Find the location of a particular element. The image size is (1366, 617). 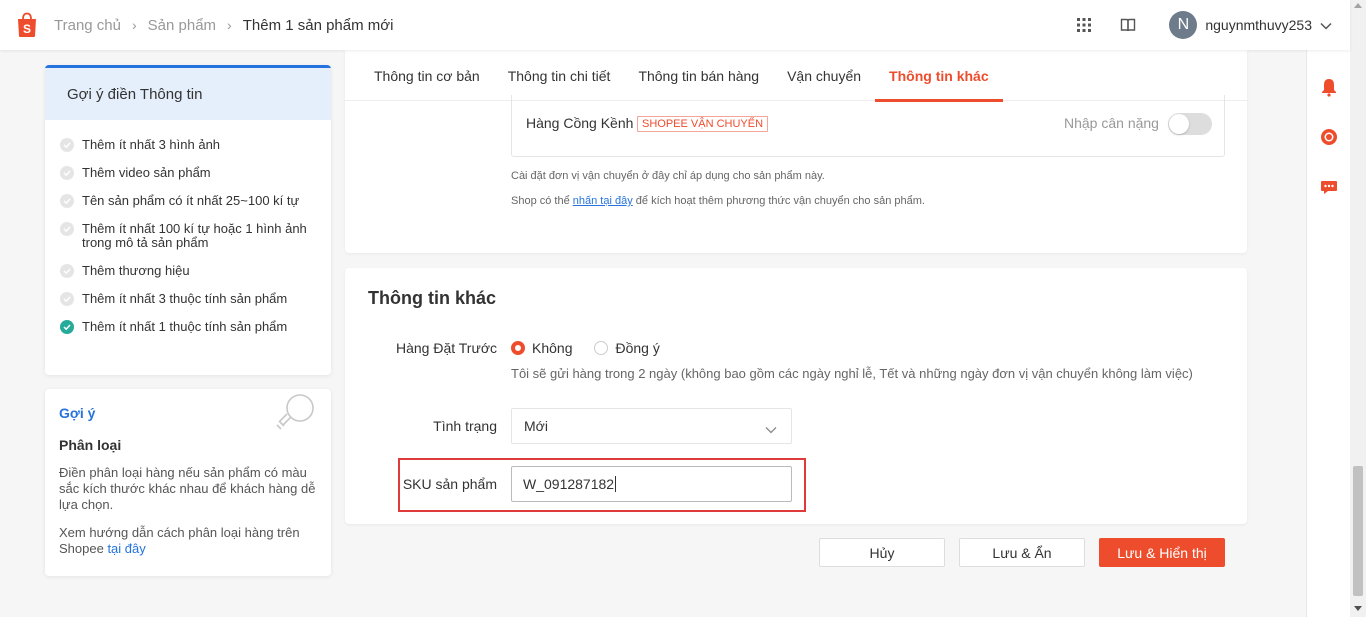

scroll-up-arrow-icon is located at coordinates (1358, 5).